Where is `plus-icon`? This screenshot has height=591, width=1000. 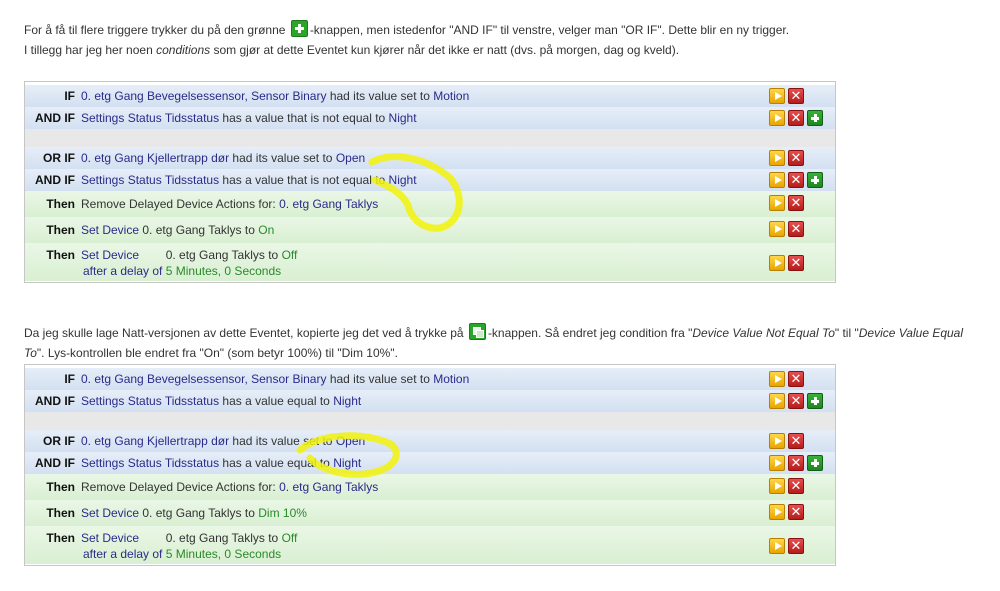
plus-icon is located at coordinates (299, 28).